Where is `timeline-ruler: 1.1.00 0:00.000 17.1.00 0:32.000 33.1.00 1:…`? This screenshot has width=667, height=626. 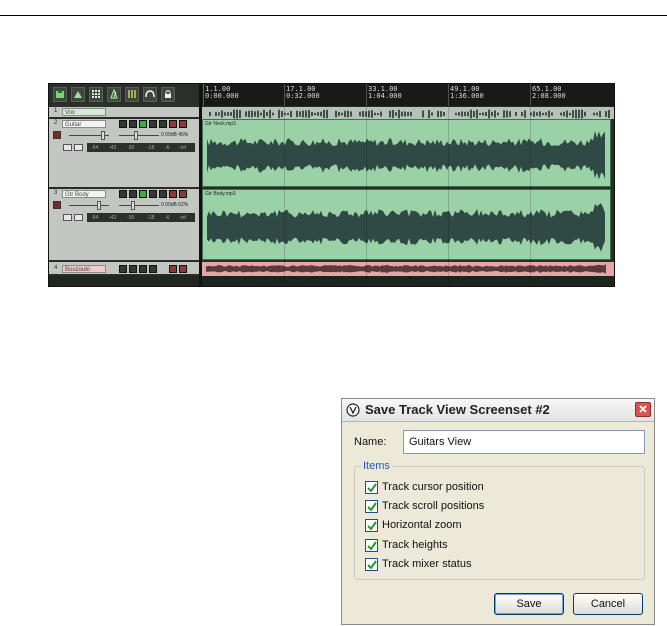 timeline-ruler: 1.1.00 0:00.000 17.1.00 0:32.000 33.1.00 1:… is located at coordinates (408, 95).